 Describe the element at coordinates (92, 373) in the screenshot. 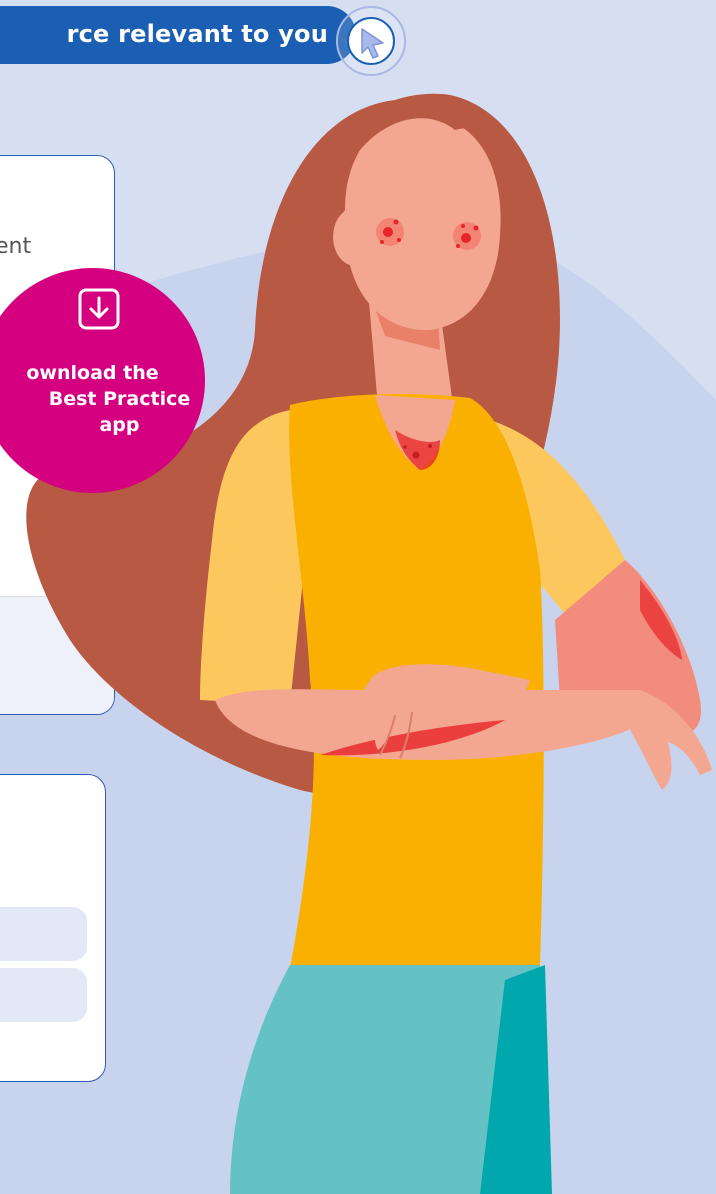

I see `download-line-1: ownload the` at that location.